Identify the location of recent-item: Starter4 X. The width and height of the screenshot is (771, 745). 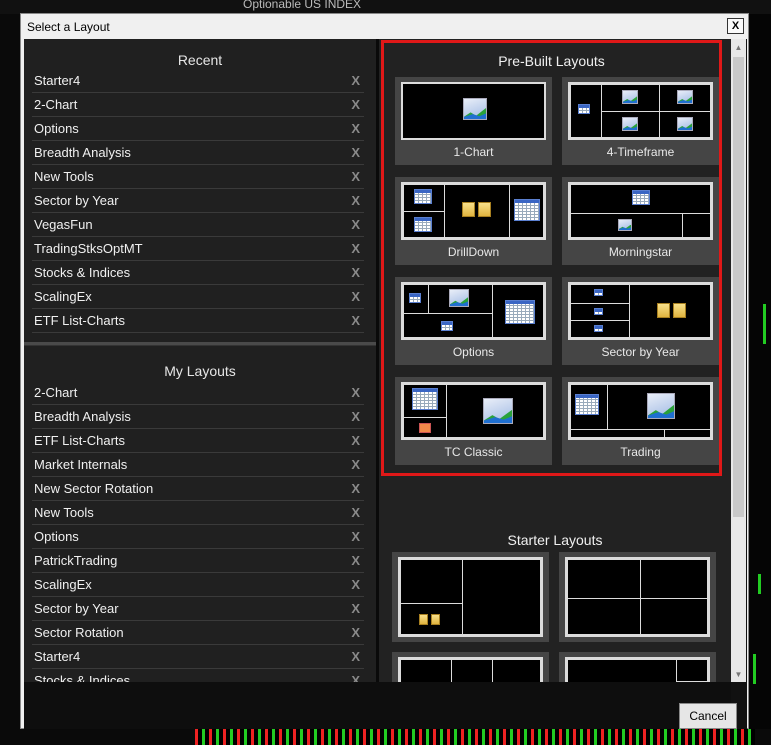
(198, 81).